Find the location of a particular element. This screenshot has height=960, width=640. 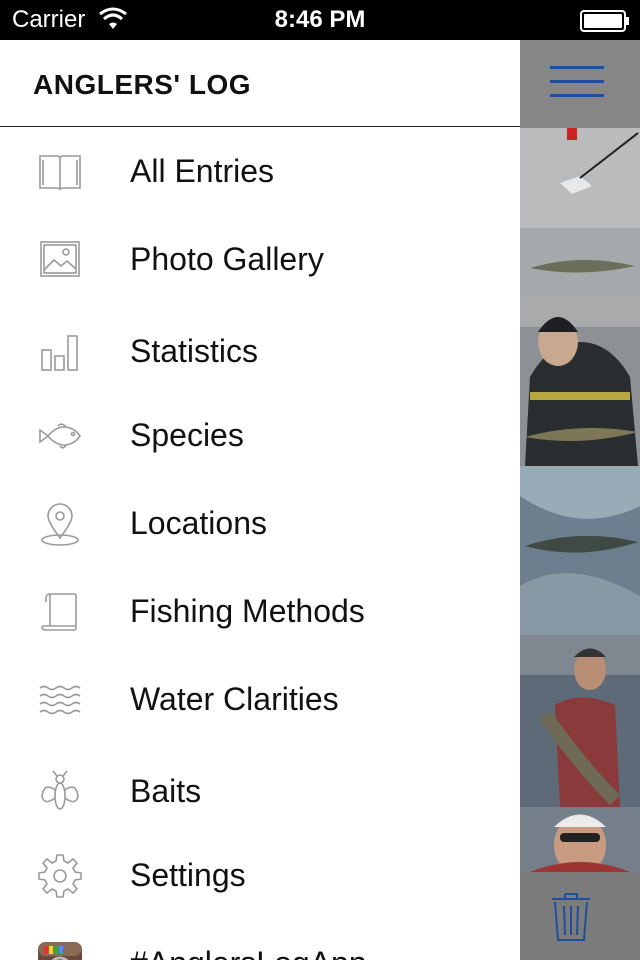

book-icon is located at coordinates (60, 172).